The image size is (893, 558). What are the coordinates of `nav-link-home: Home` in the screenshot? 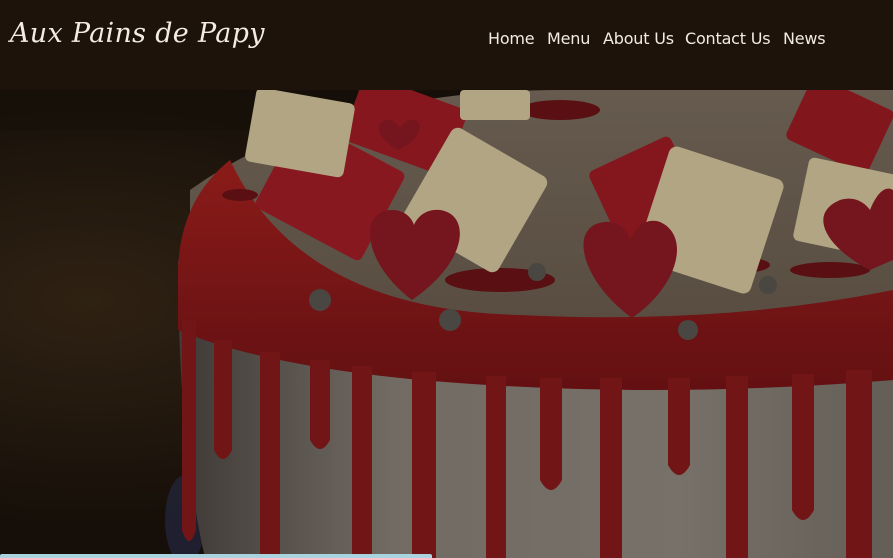 It's located at (511, 38).